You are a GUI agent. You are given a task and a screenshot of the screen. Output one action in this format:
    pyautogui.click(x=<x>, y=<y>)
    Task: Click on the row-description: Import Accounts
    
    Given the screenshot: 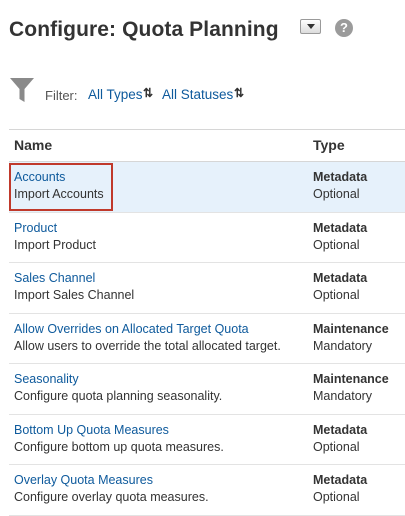 What is the action you would take?
    pyautogui.click(x=59, y=194)
    